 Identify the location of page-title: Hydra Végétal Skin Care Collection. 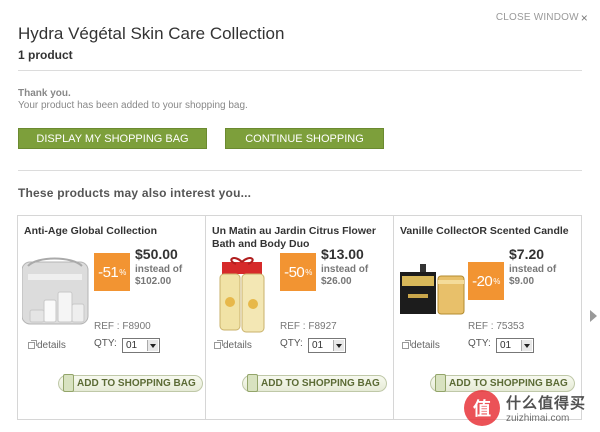
(151, 33).